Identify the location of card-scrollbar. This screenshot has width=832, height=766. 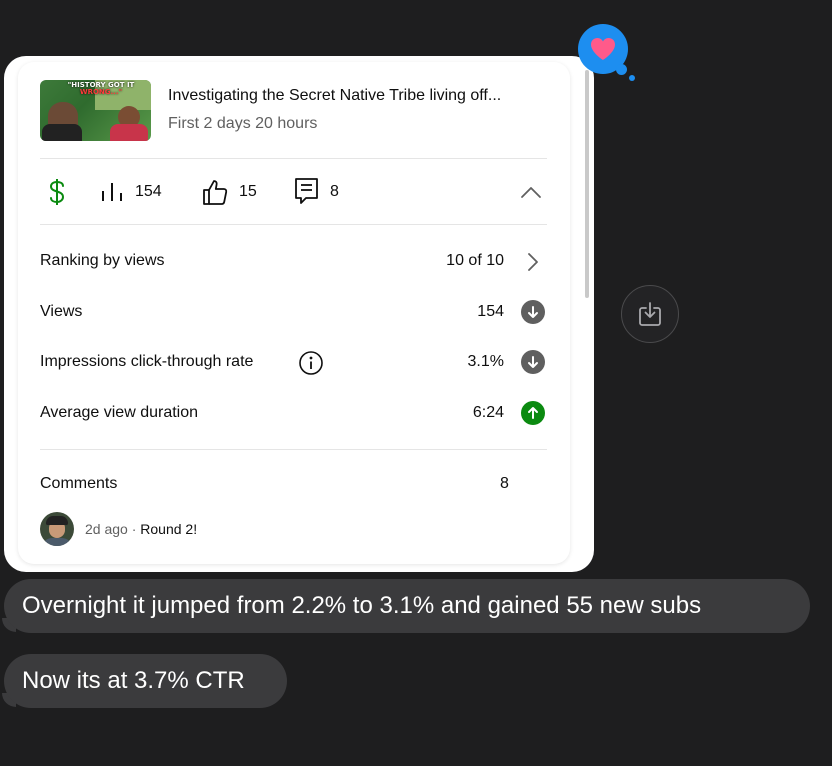
(587, 184).